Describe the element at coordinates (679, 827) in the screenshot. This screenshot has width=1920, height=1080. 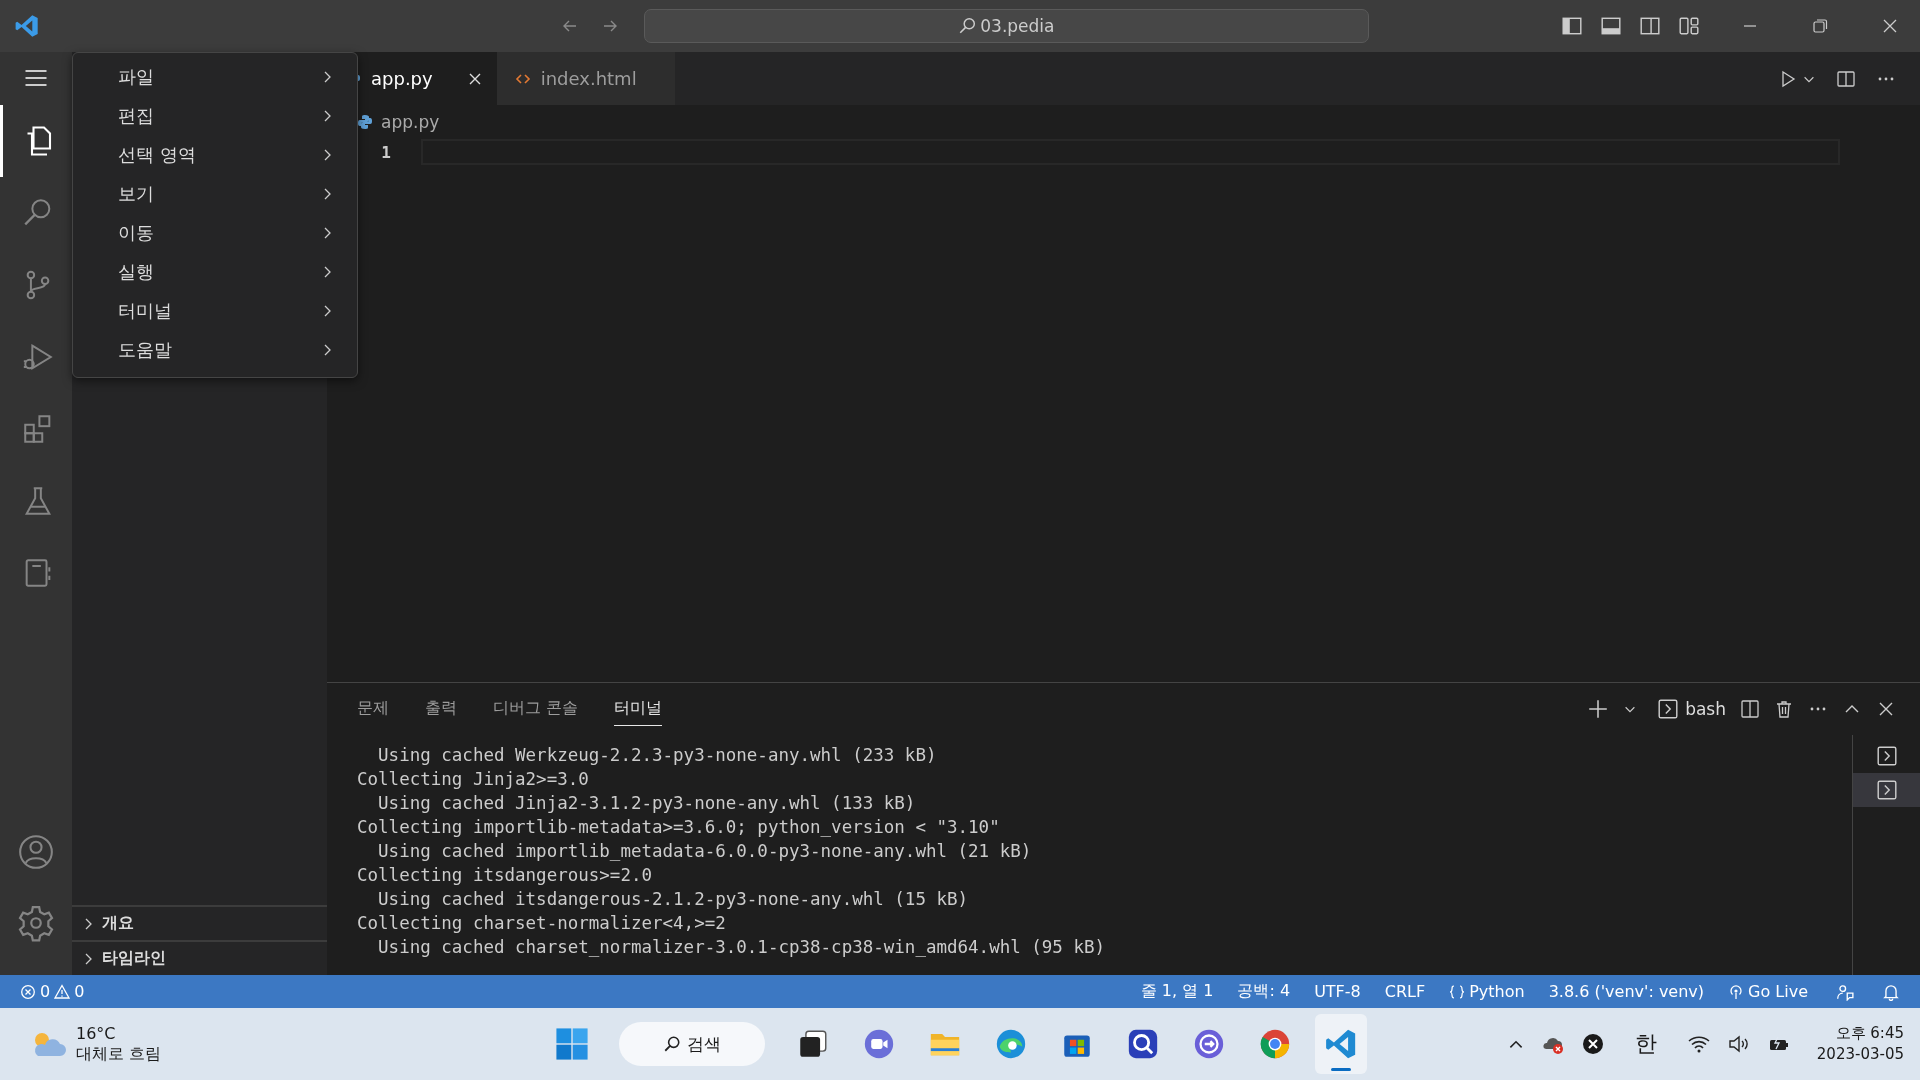
I see `terminal-line: Collecting importlib-metadata>=3.6.0; python_version < "3.10"` at that location.